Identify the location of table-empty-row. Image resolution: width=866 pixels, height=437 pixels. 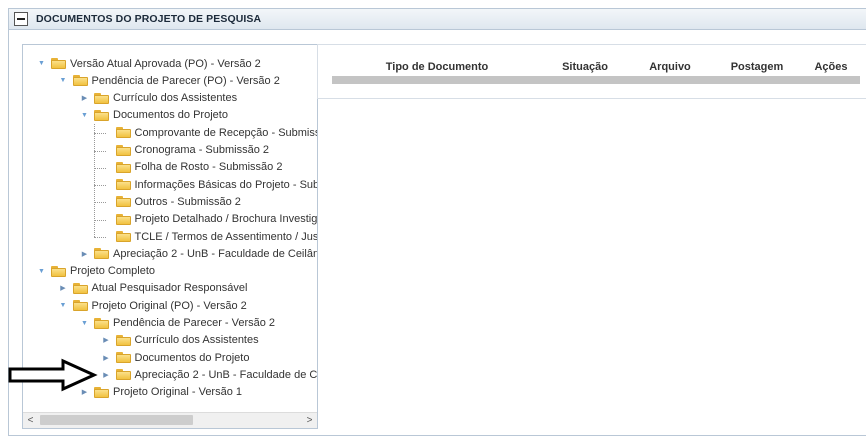
(596, 80).